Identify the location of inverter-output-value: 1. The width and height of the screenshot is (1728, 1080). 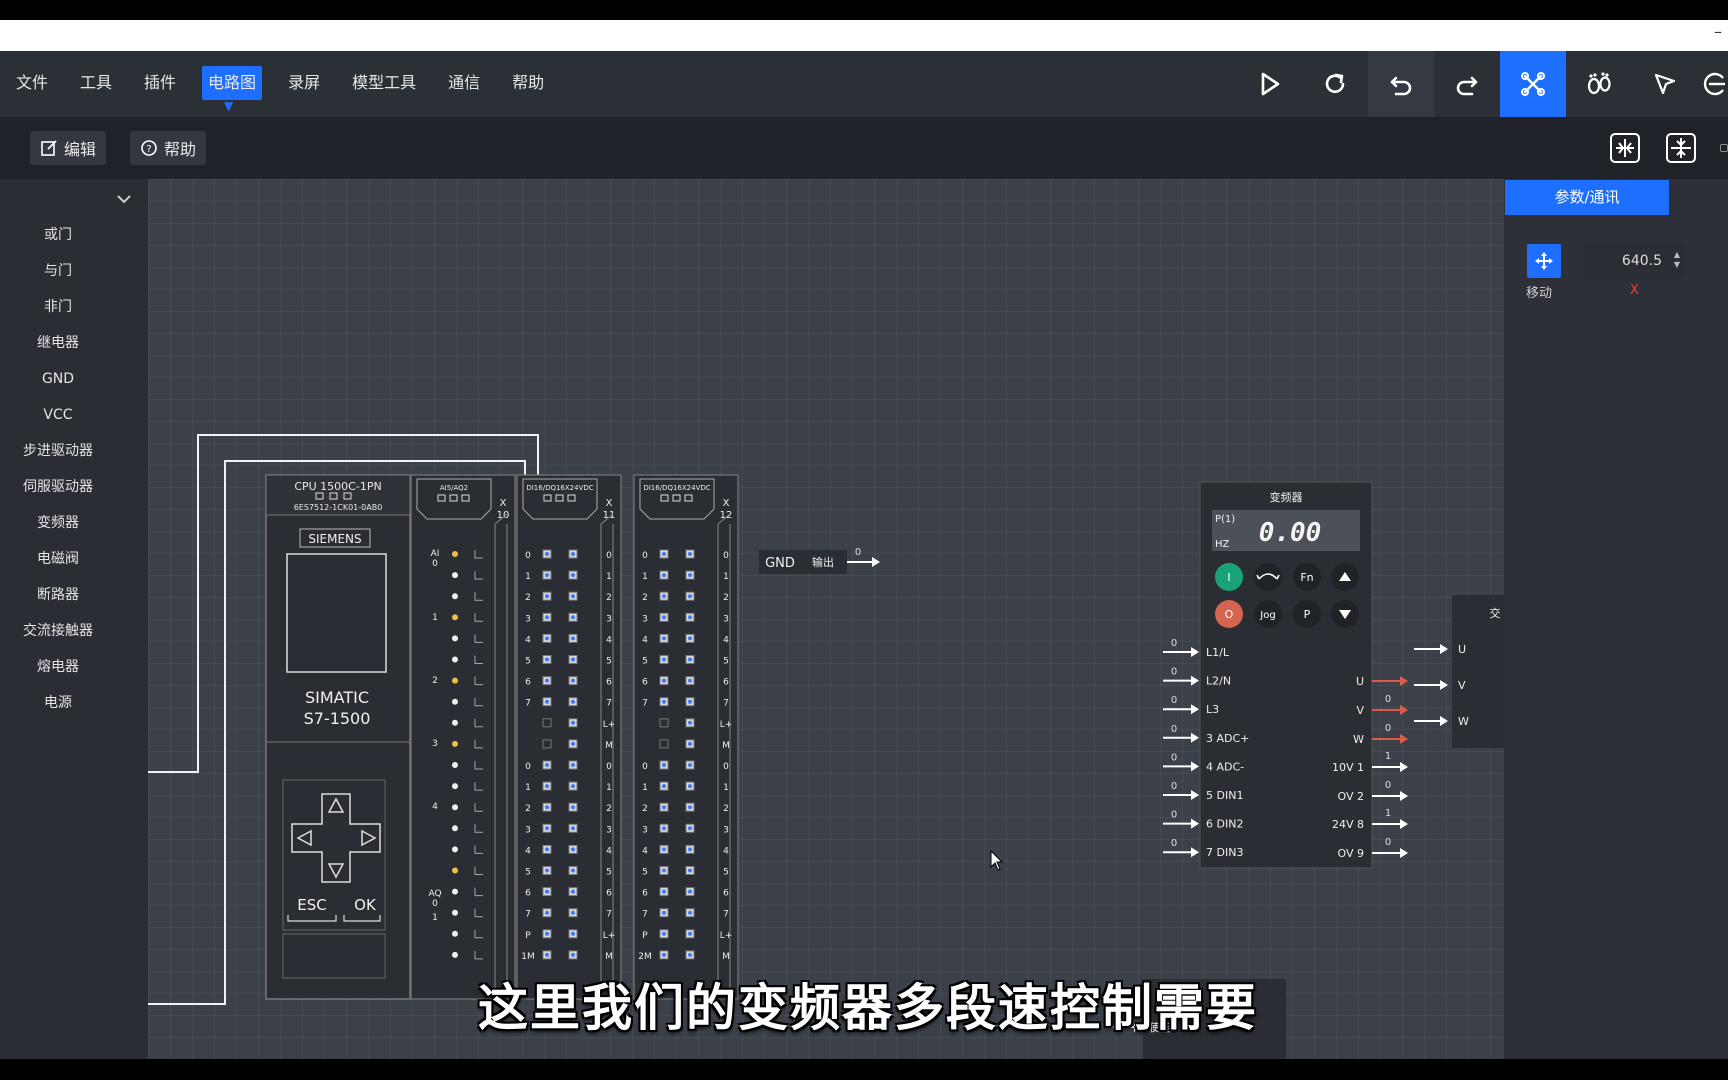
(1388, 756).